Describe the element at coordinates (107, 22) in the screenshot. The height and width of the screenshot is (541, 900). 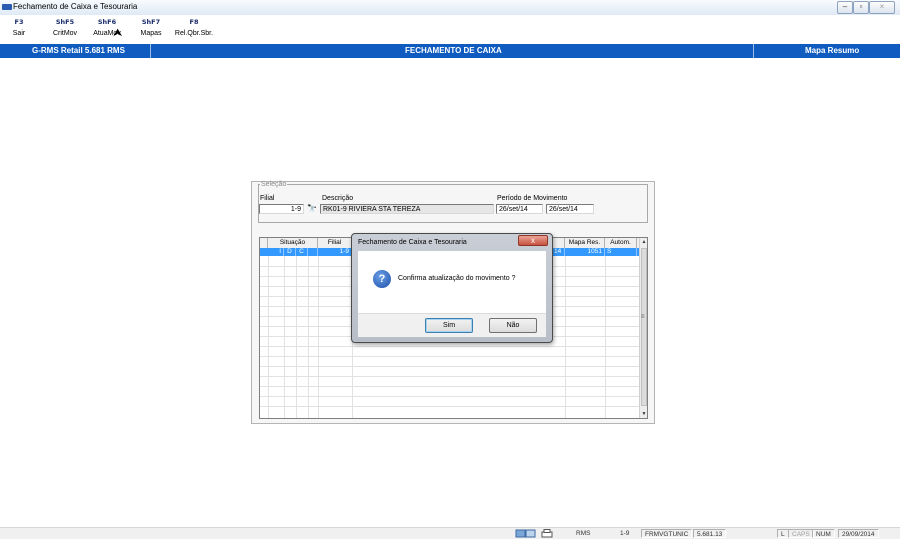
I see `atuamov-key: ShF6` at that location.